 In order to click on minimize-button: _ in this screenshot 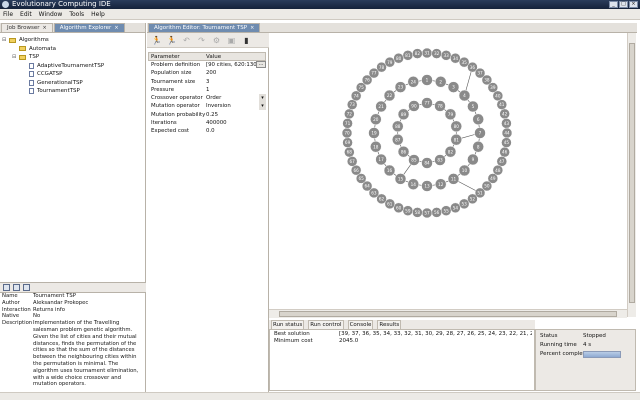, I will do `click(613, 4)`.